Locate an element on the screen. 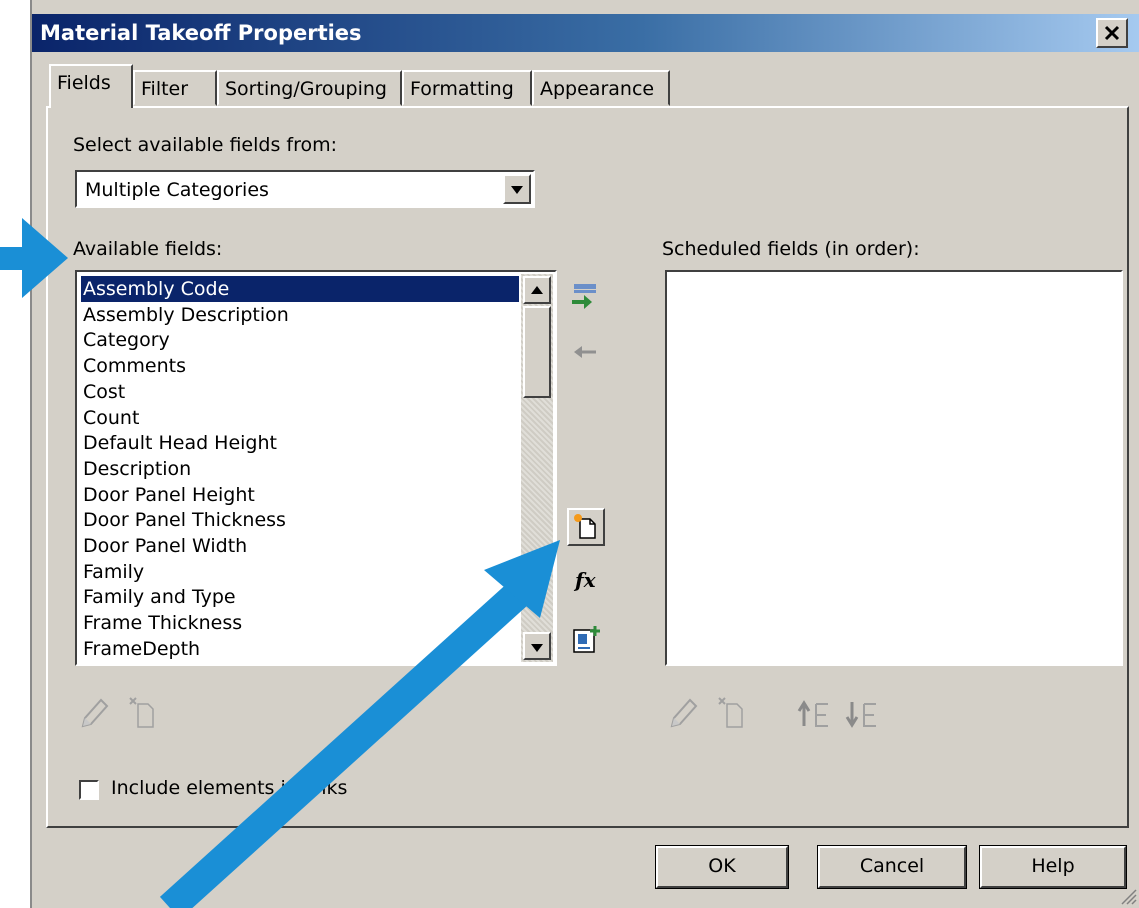 The image size is (1139, 908). category-dropdown: Multiple Categories is located at coordinates (305, 189).